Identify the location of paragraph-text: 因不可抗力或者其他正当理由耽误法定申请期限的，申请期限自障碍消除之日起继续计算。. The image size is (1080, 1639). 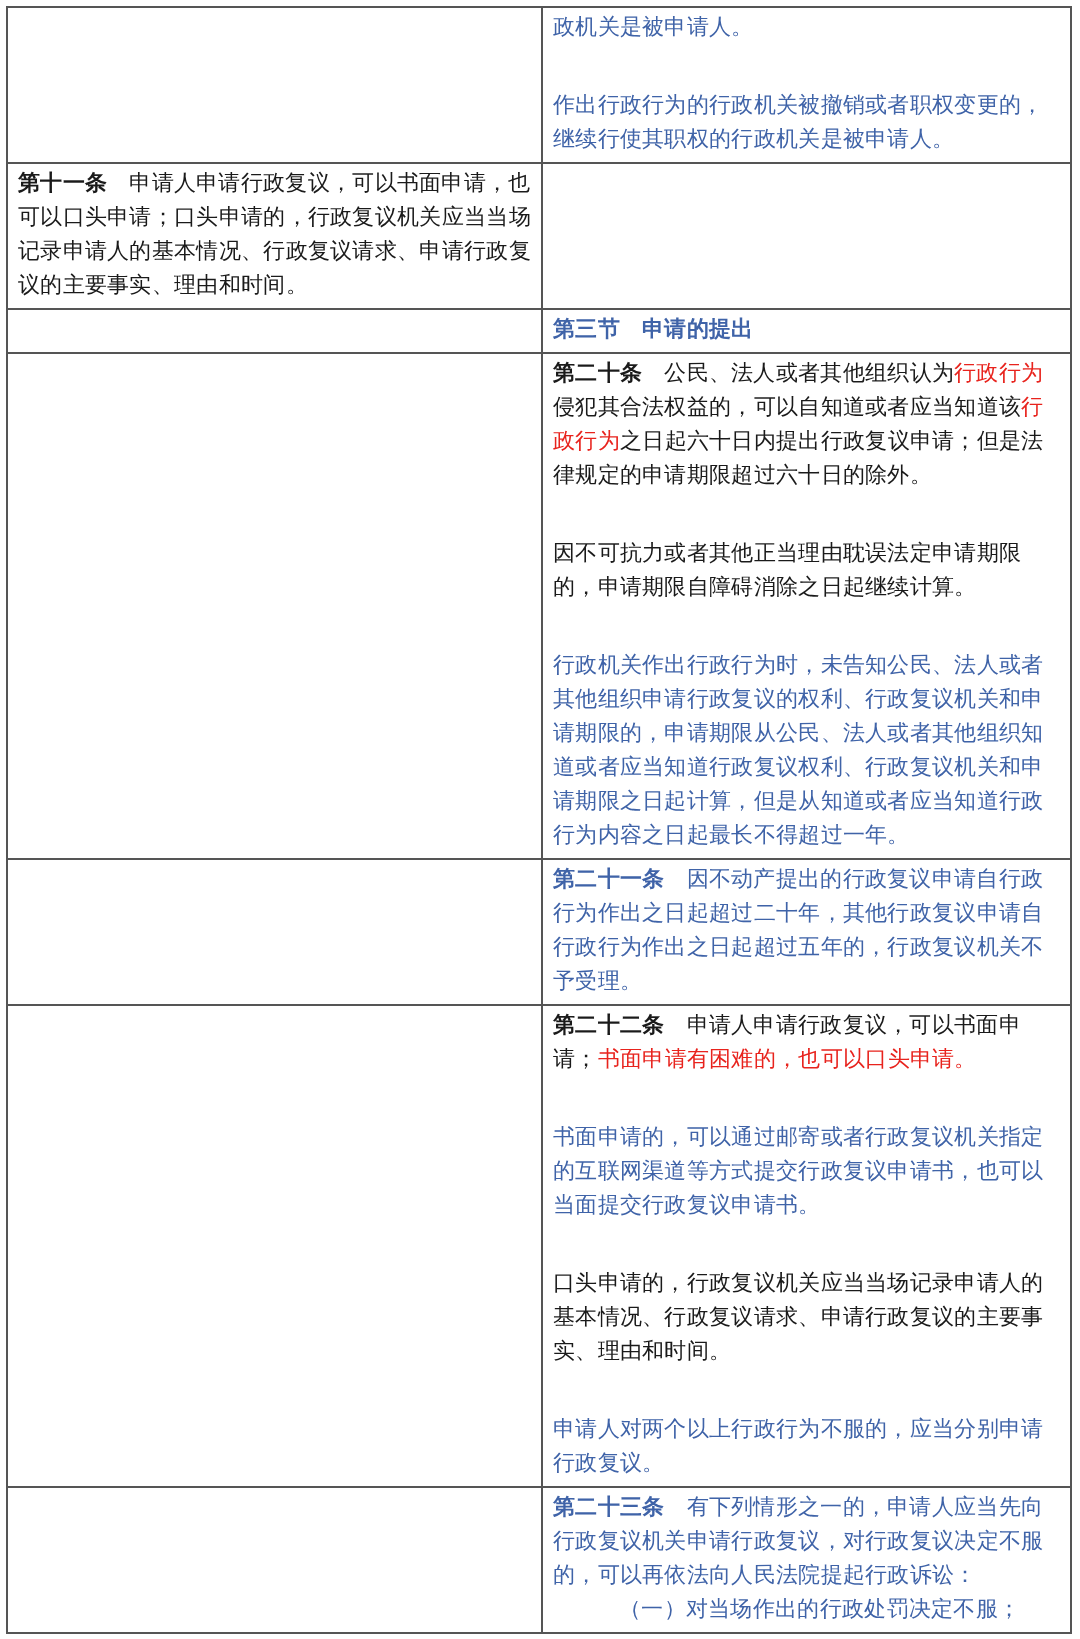
(788, 570).